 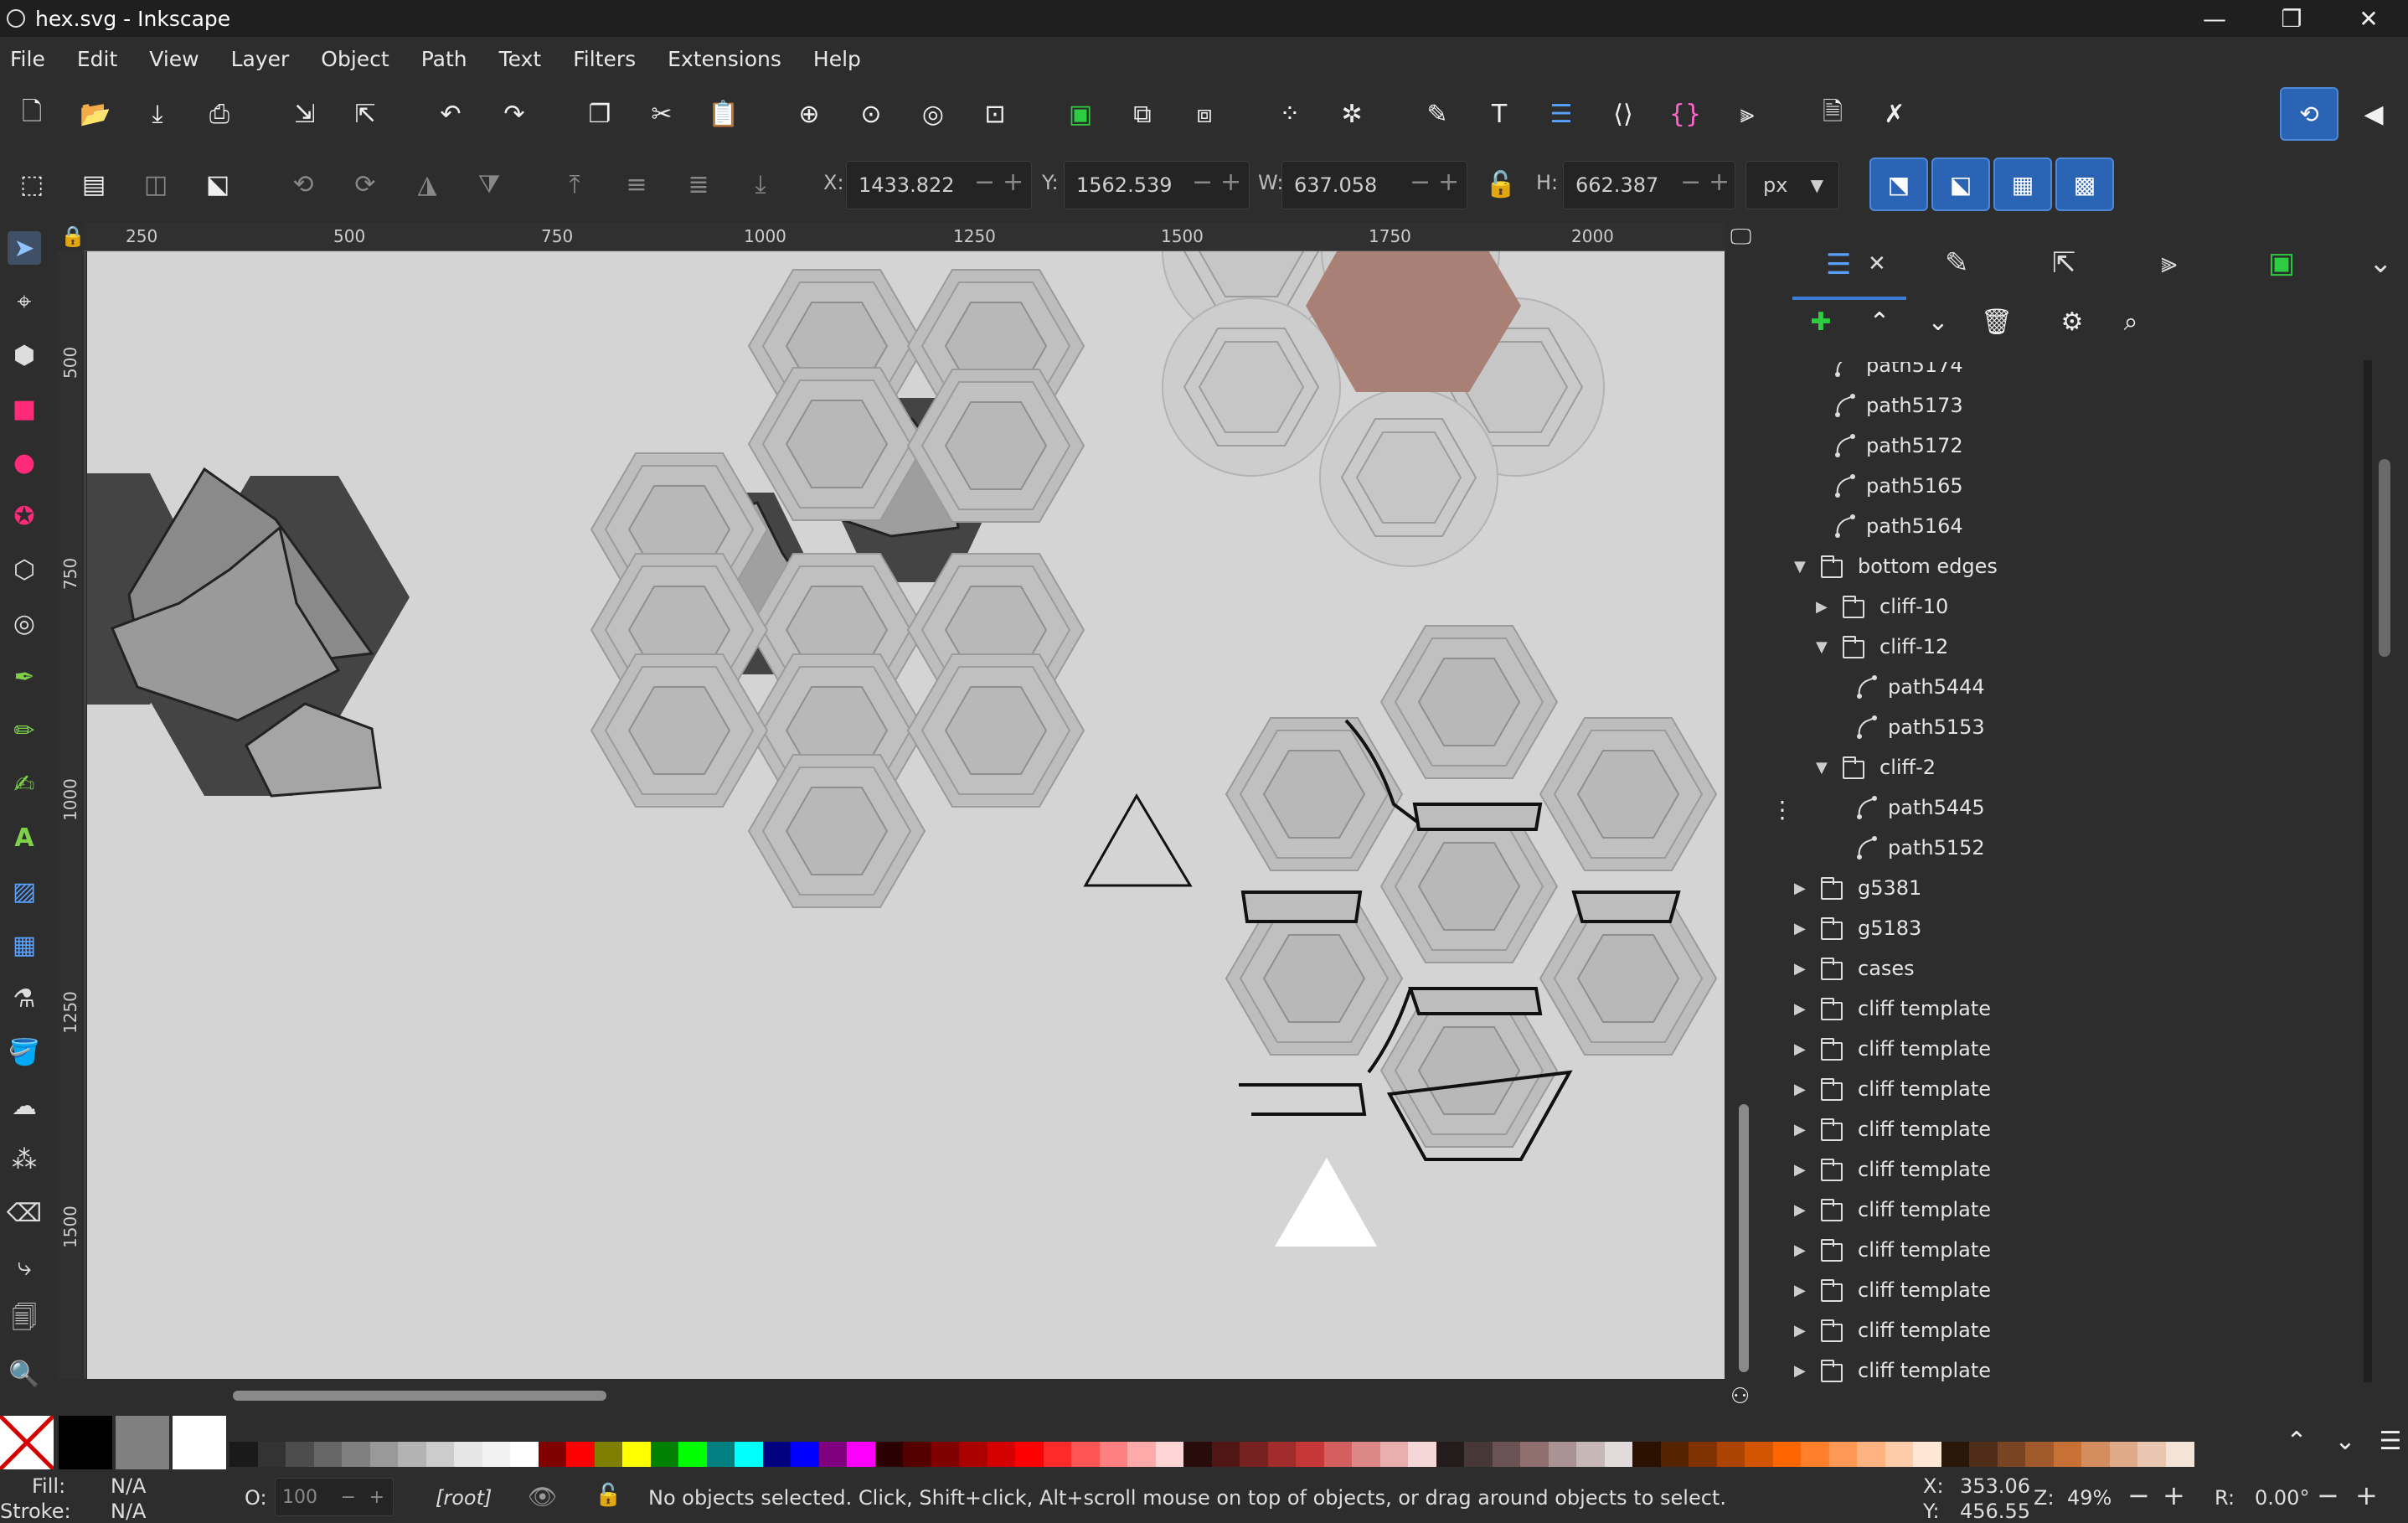 I want to click on open-icon: 📂, so click(x=95, y=114).